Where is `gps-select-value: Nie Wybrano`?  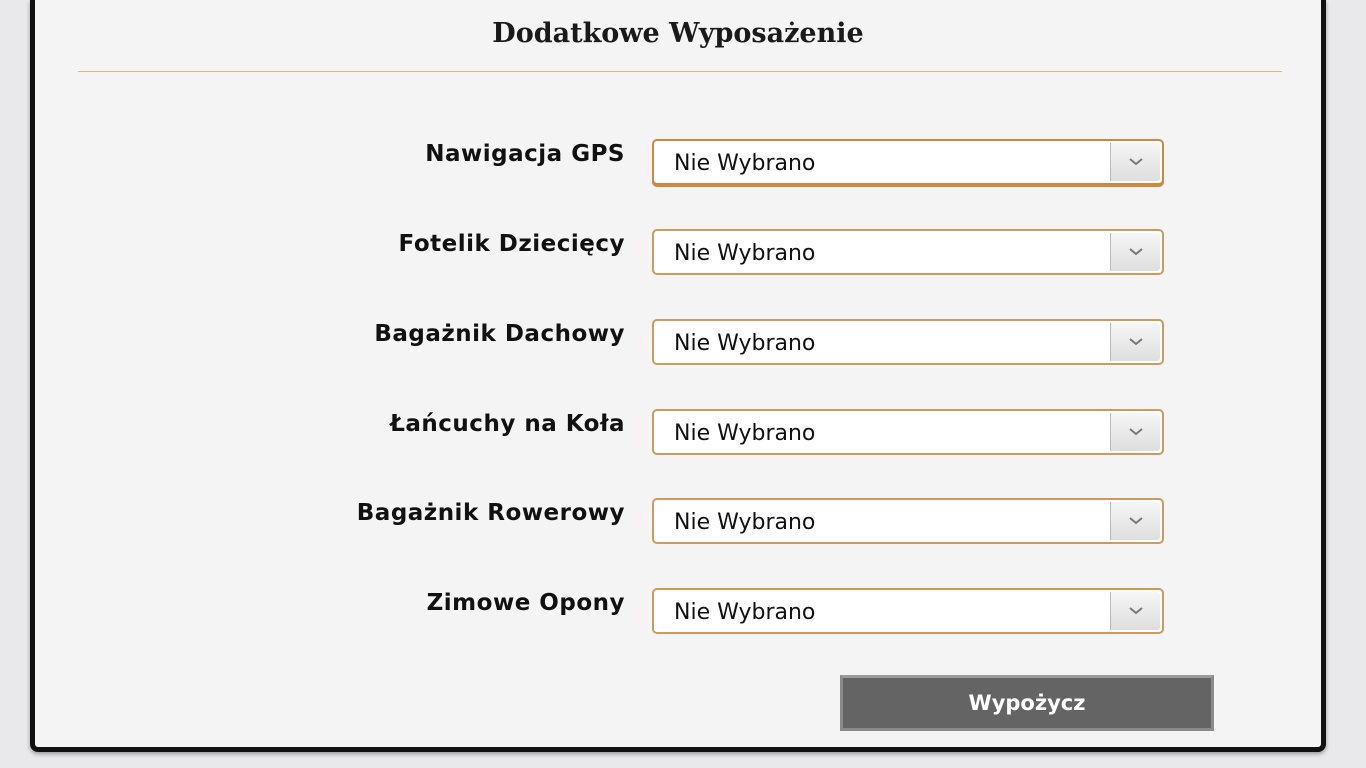
gps-select-value: Nie Wybrano is located at coordinates (745, 163).